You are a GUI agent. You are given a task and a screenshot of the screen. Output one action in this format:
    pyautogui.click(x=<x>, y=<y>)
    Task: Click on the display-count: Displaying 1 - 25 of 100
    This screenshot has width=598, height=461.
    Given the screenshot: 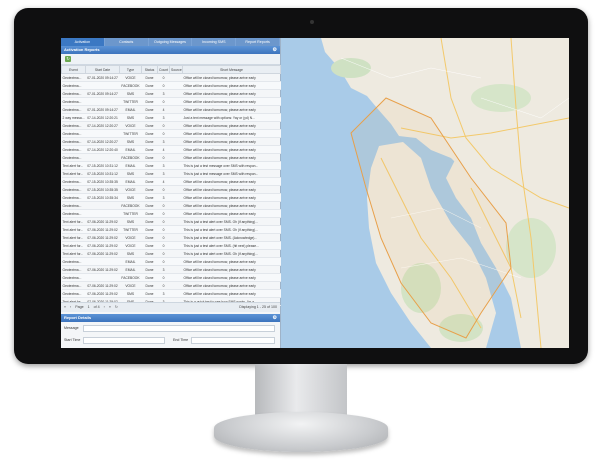 What is the action you would take?
    pyautogui.click(x=258, y=307)
    